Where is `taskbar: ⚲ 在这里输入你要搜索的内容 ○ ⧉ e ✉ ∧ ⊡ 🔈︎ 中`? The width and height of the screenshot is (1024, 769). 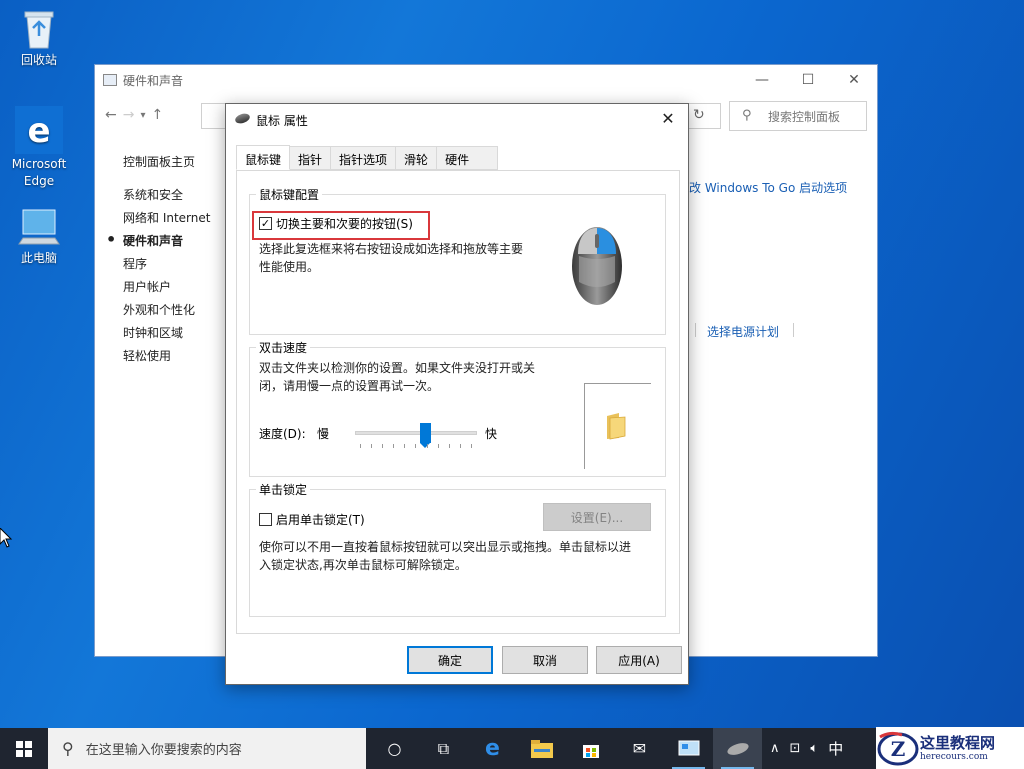
taskbar: ⚲ 在这里输入你要搜索的内容 ○ ⧉ e ✉ ∧ ⊡ 🔈︎ 中 is located at coordinates (512, 748).